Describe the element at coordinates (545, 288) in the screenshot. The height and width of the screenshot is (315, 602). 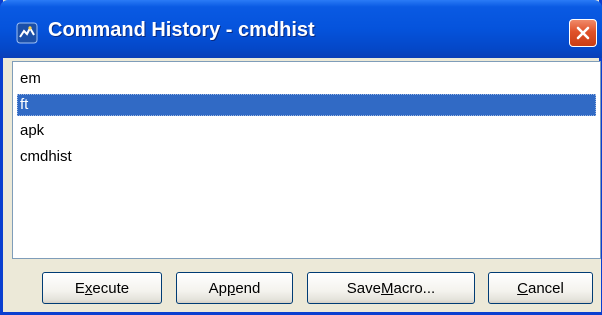
I see `cancel-label-post: ancel` at that location.